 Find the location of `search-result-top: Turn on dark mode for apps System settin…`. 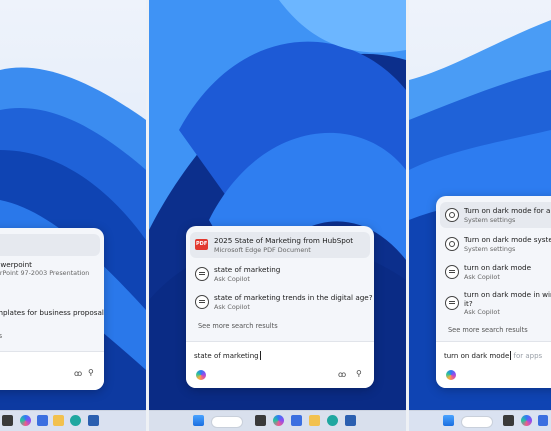

search-result-top: Turn on dark mode for apps System settin… is located at coordinates (495, 215).